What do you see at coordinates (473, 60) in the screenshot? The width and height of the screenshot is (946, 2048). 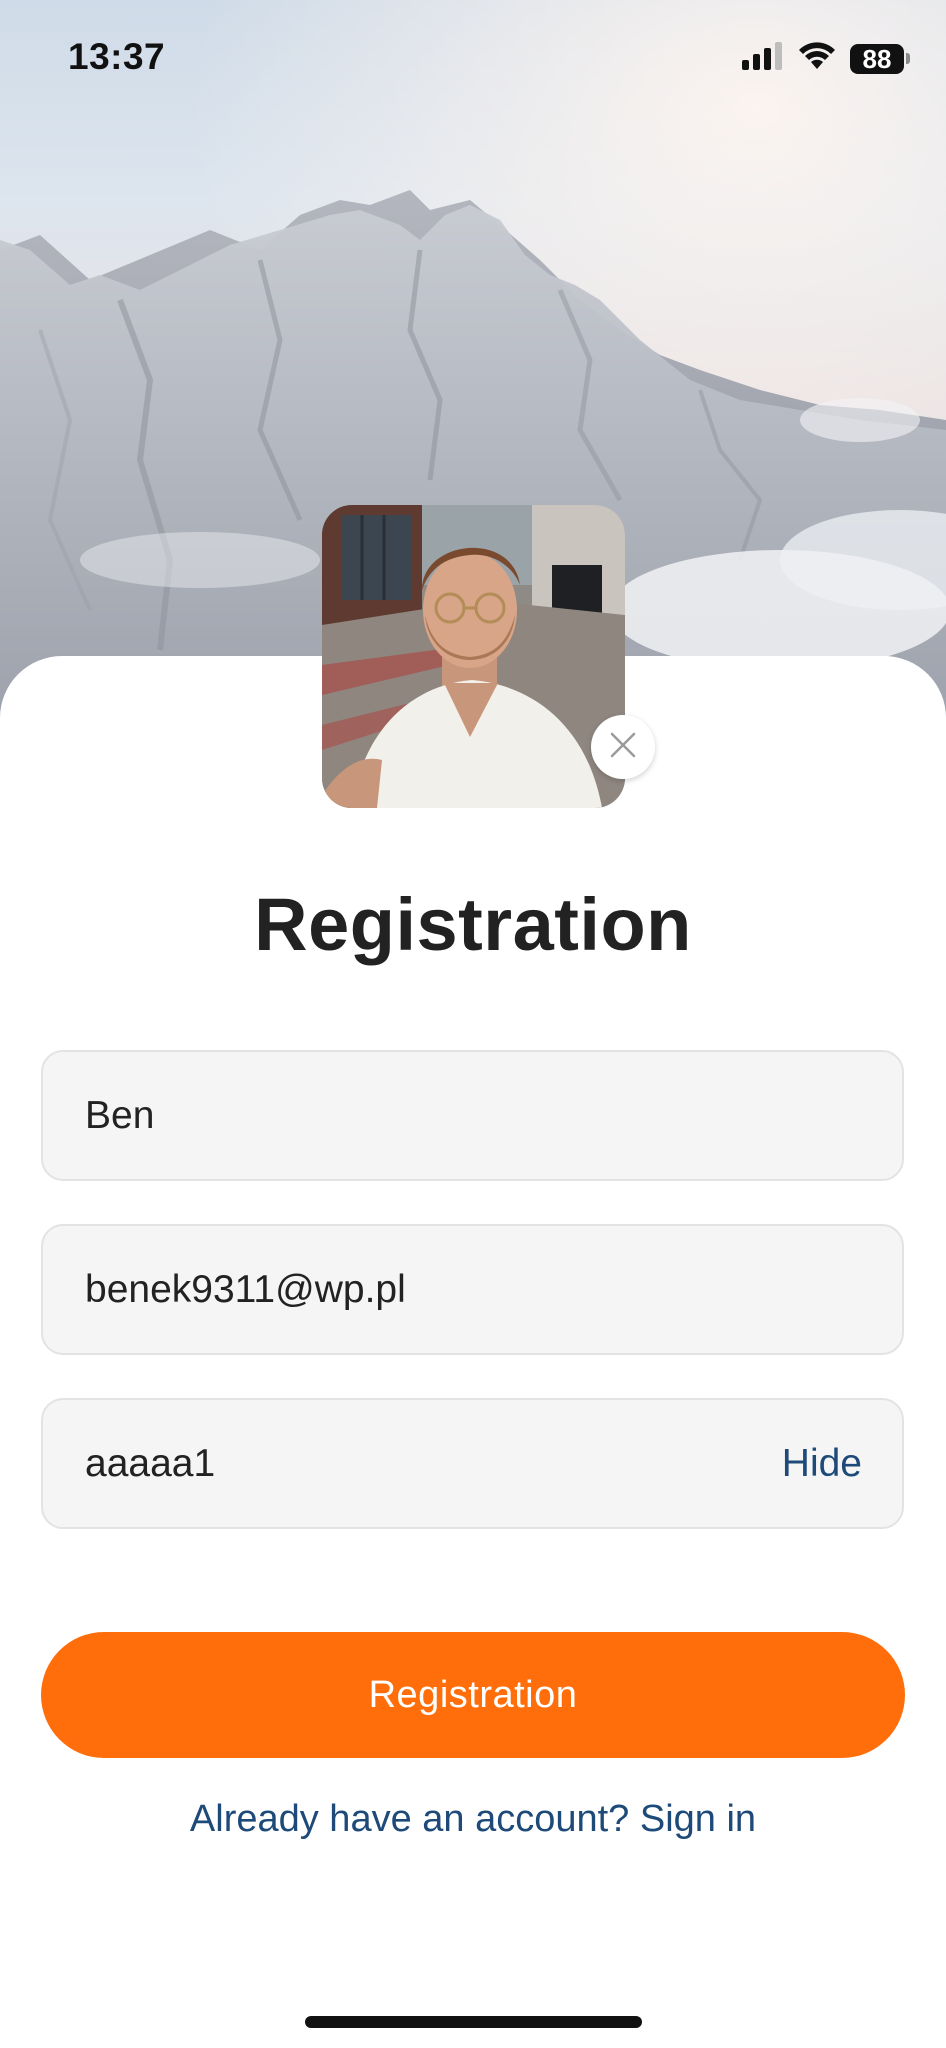 I see `status-bar: 13:37 88` at bounding box center [473, 60].